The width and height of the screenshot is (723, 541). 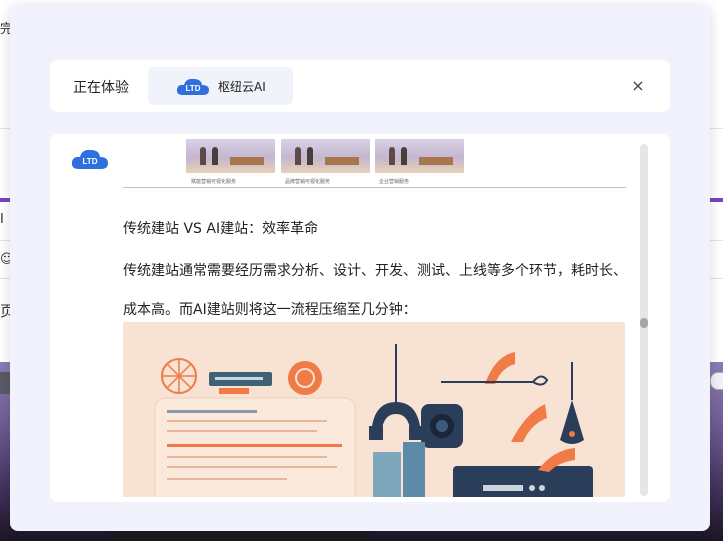 What do you see at coordinates (308, 182) in the screenshot?
I see `thumbnail-caption: 品牌营销可视化服务` at bounding box center [308, 182].